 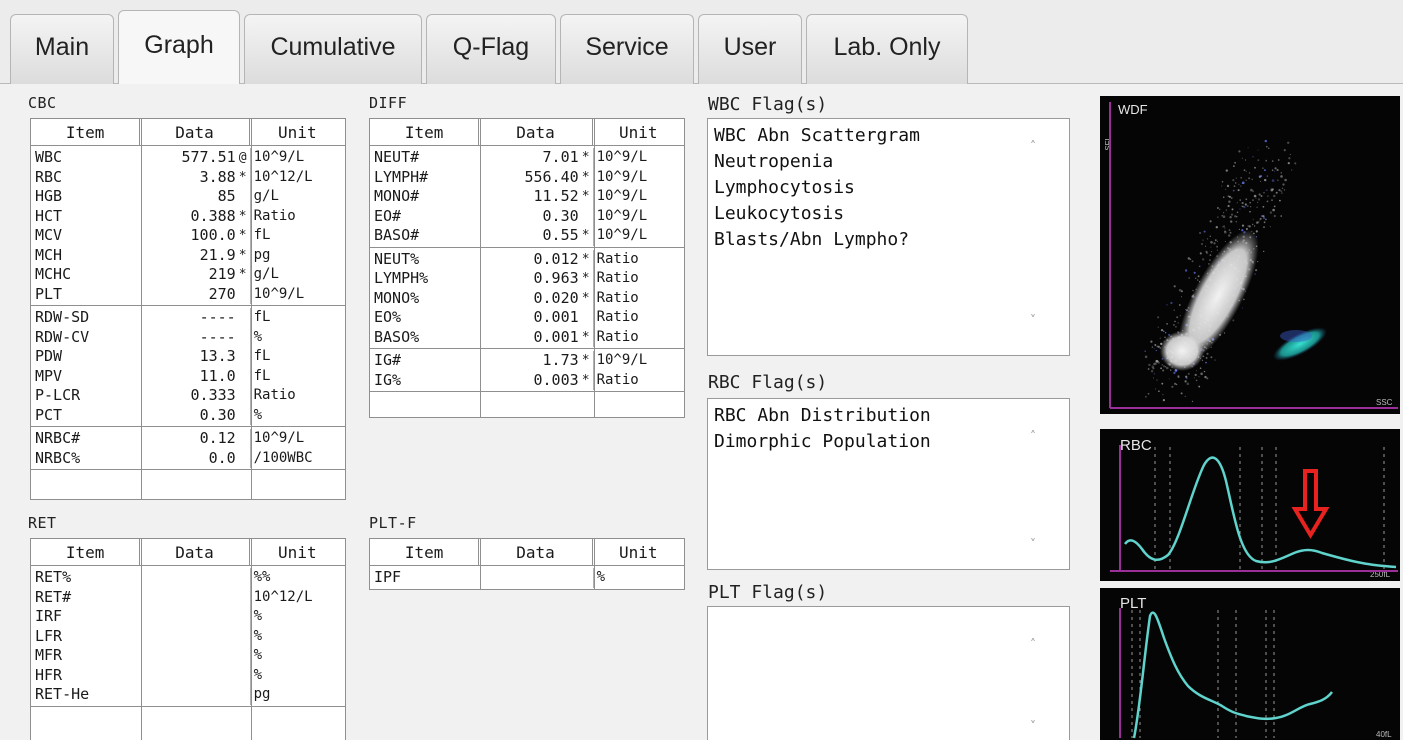 What do you see at coordinates (188, 458) in the screenshot?
I see `table-row: NRBC% 0.0/100WBC` at bounding box center [188, 458].